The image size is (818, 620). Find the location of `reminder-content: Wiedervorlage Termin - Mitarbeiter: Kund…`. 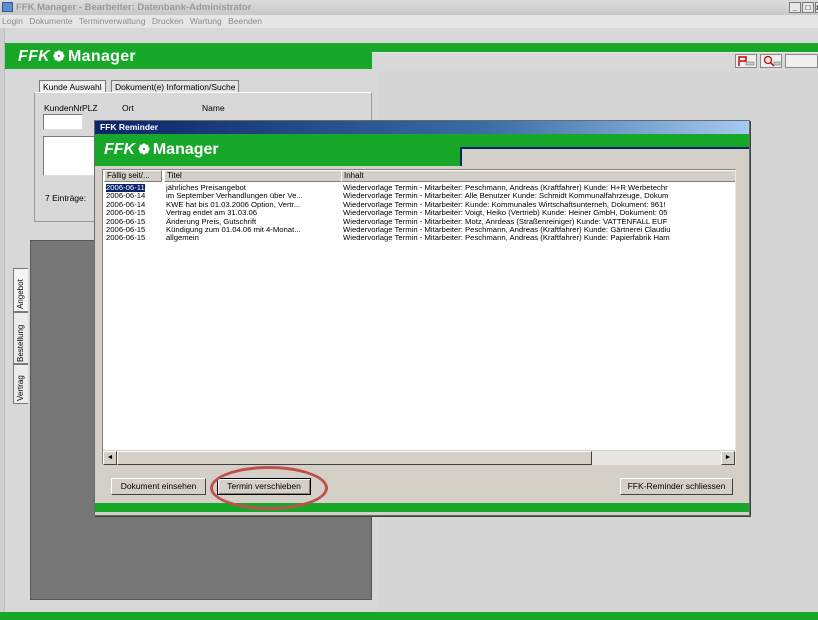

reminder-content: Wiedervorlage Termin - Mitarbeiter: Kund… is located at coordinates (504, 204).